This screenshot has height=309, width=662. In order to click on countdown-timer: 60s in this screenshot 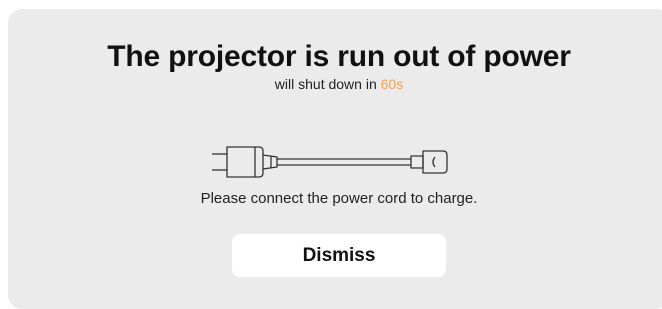, I will do `click(392, 84)`.